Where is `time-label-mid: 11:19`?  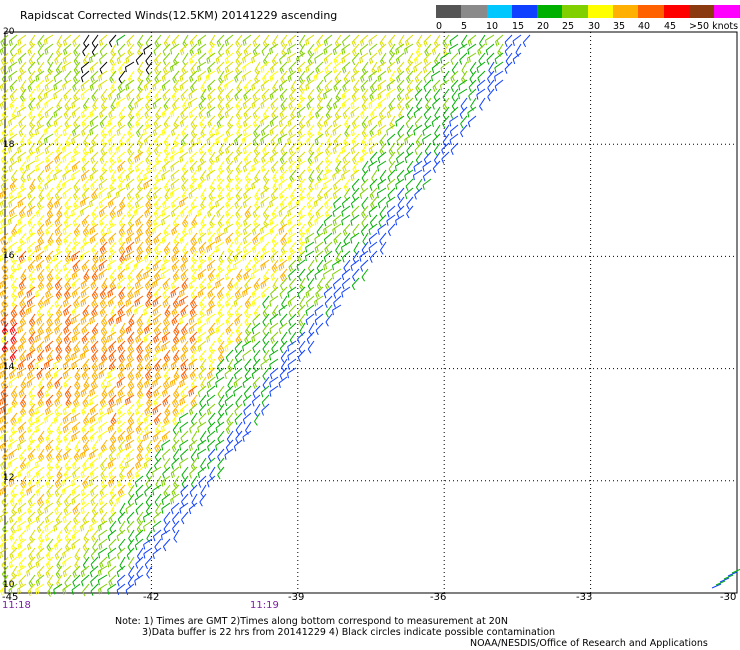 time-label-mid: 11:19 is located at coordinates (264, 605).